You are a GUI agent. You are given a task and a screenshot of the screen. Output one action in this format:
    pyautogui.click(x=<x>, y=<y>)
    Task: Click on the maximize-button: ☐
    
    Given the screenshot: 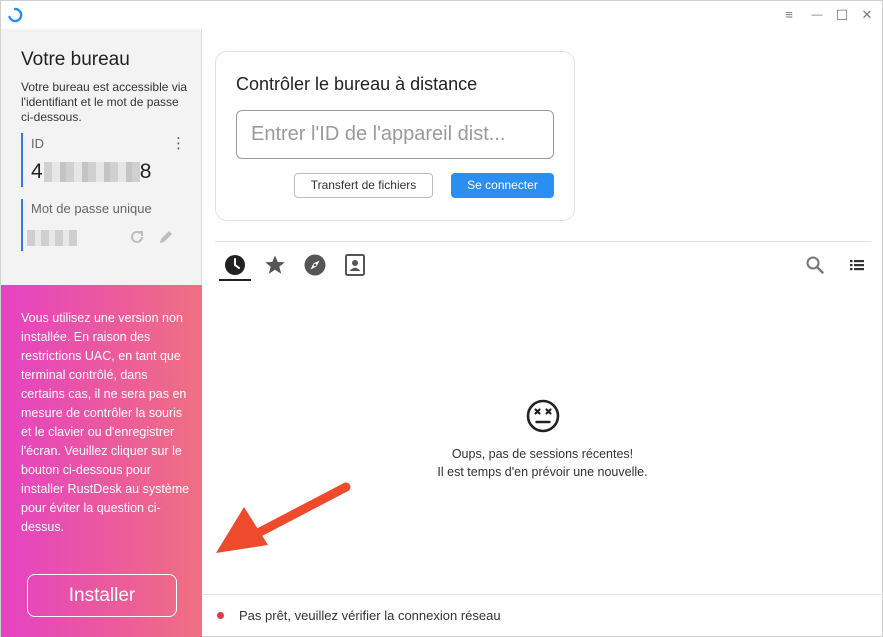 What is the action you would take?
    pyautogui.click(x=842, y=15)
    